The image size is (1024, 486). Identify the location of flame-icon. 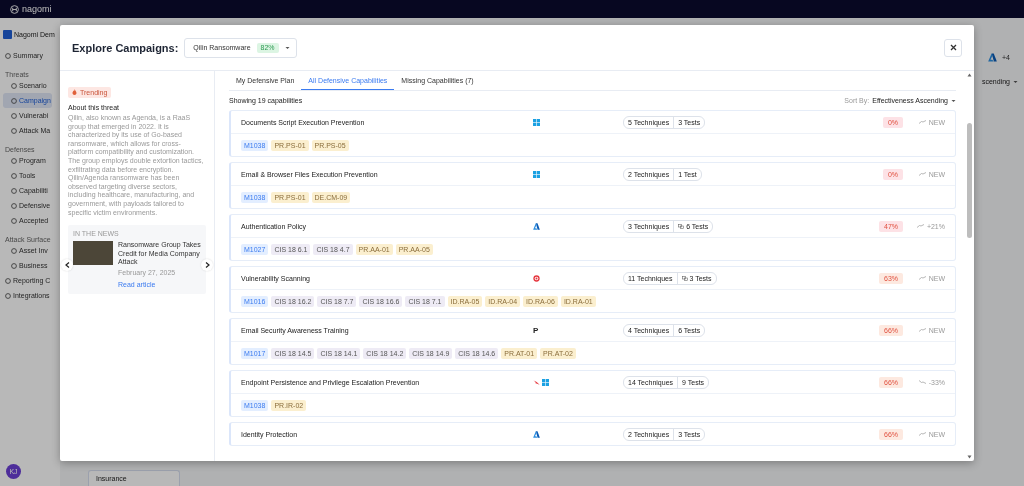
(74, 92).